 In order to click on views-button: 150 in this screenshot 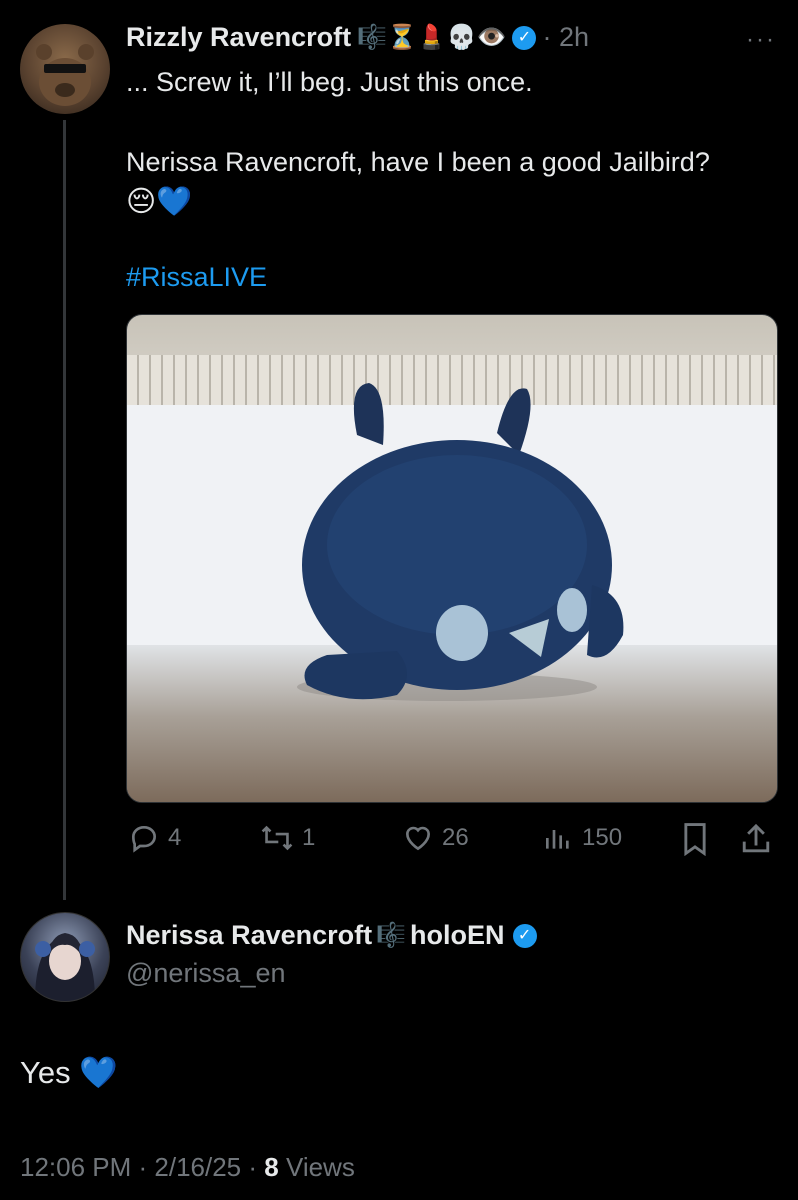, I will do `click(582, 838)`.